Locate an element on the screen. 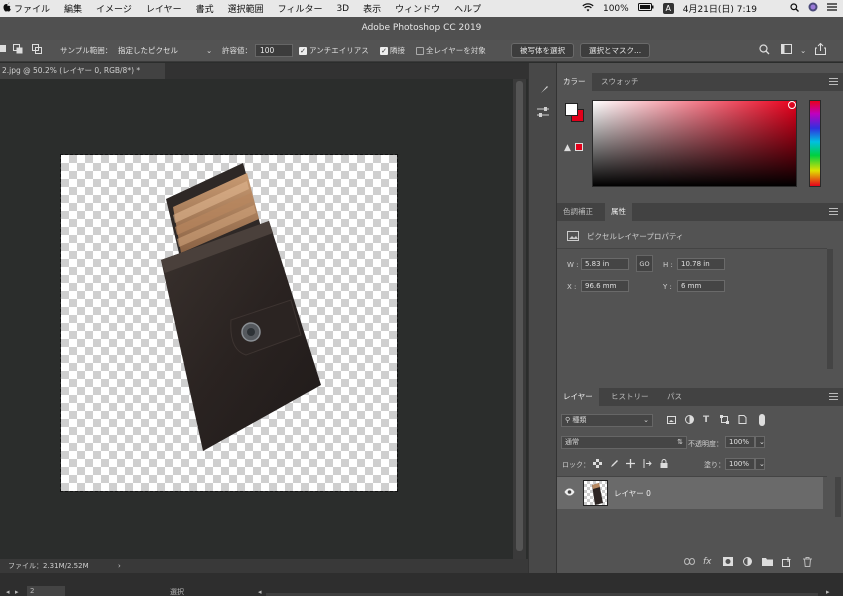 This screenshot has height=596, width=843. filter-type-icon: T is located at coordinates (706, 420).